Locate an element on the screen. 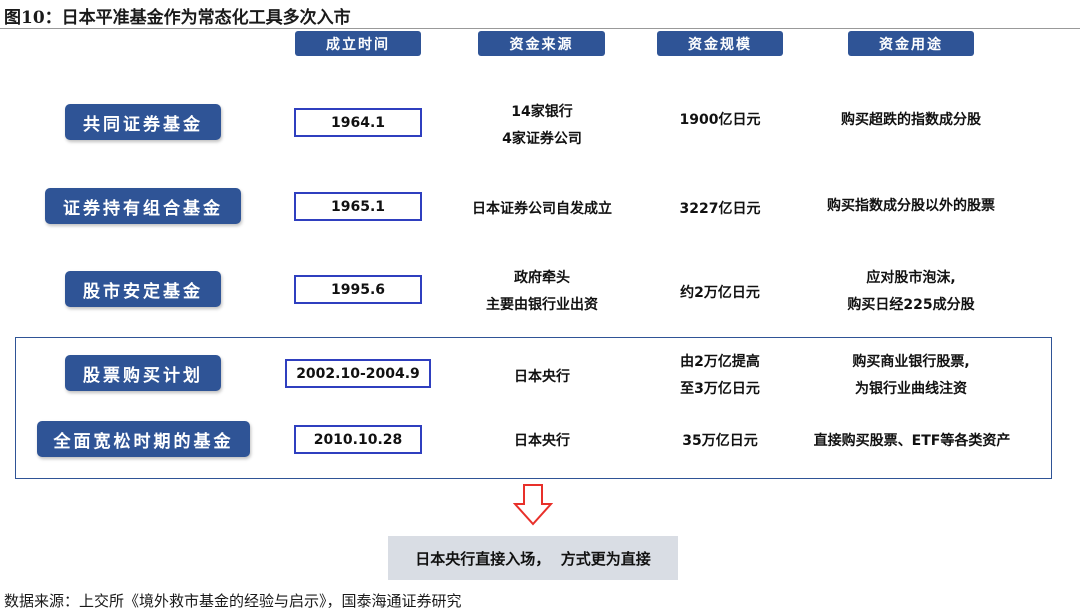 This screenshot has width=1080, height=614. fund-usage-cell: 购买指数成分股以外的股票 is located at coordinates (911, 206).